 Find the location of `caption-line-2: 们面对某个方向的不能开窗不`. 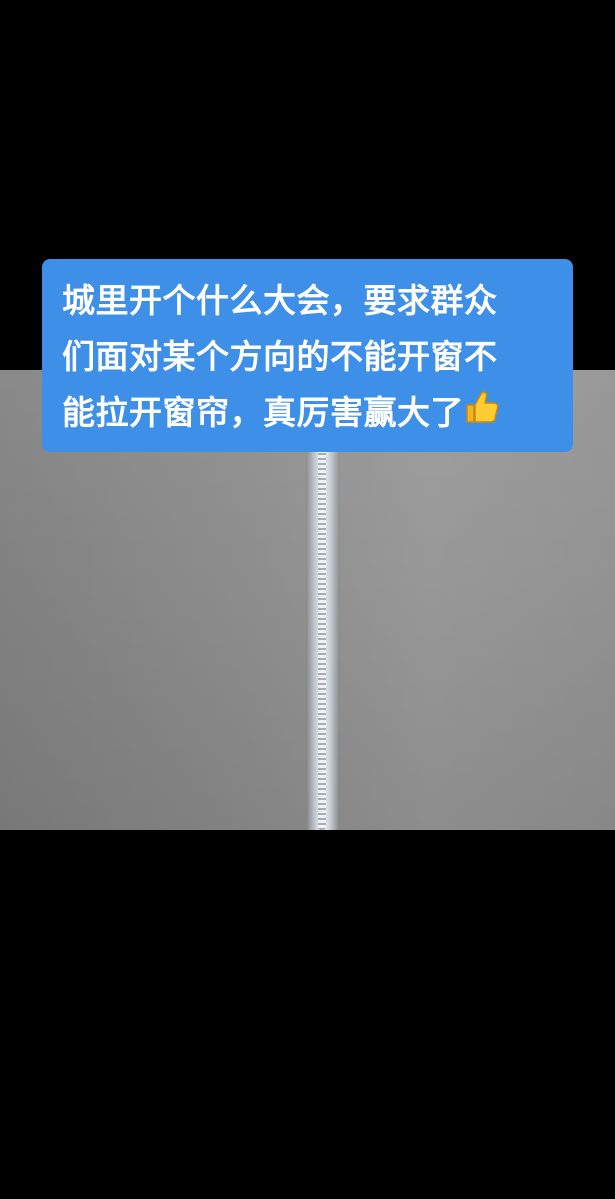

caption-line-2: 们面对某个方向的不能开窗不 is located at coordinates (280, 356).